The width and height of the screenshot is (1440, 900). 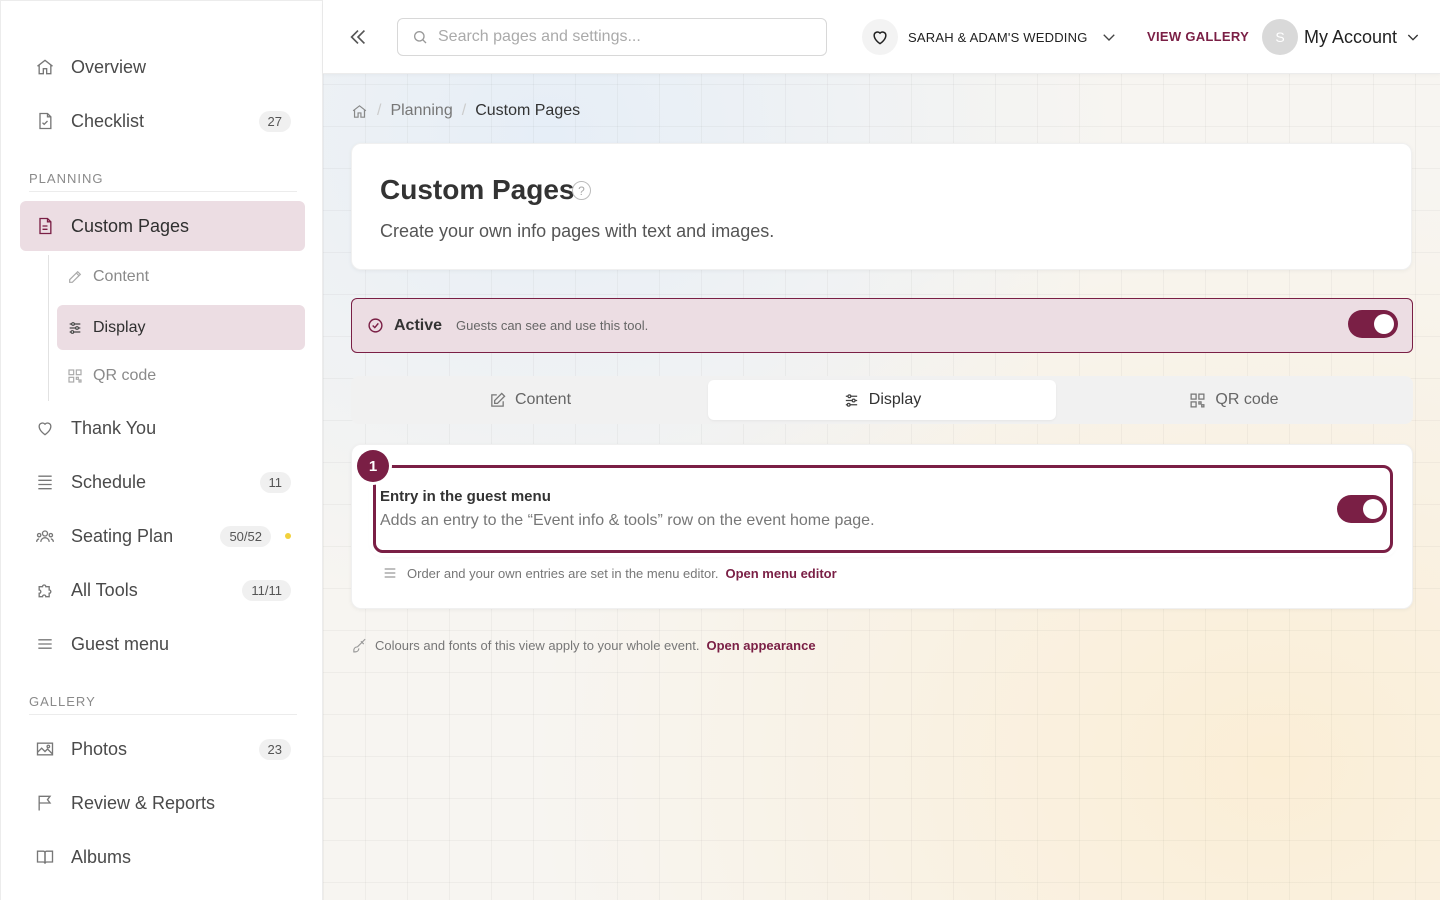 I want to click on image-icon, so click(x=45, y=749).